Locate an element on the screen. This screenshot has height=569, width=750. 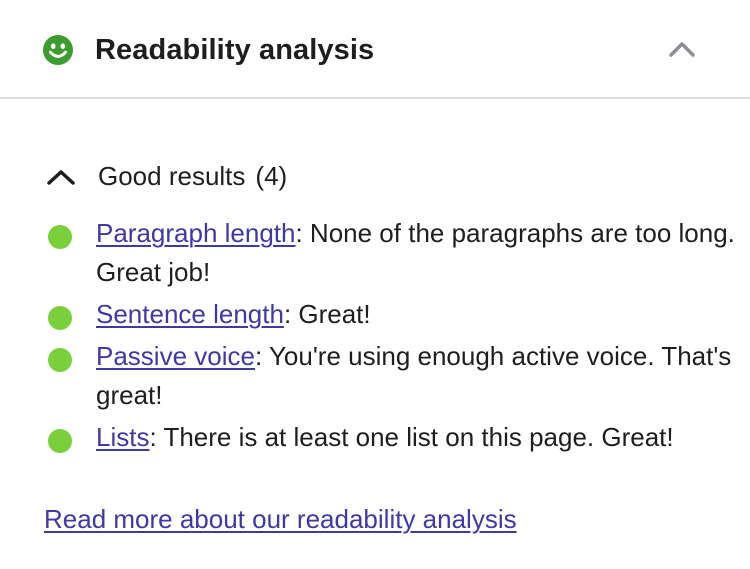
panel-title: Readability analysis is located at coordinates (235, 50).